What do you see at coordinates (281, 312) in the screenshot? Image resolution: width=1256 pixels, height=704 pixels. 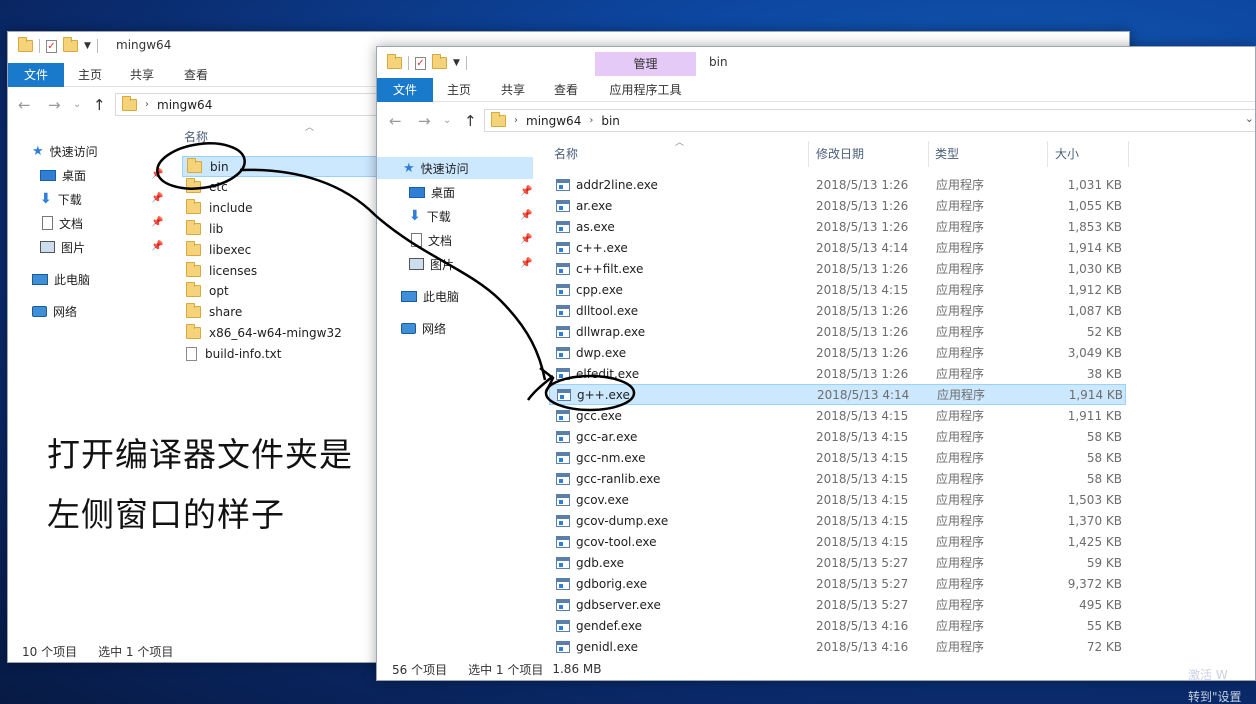 I see `list-item: share` at bounding box center [281, 312].